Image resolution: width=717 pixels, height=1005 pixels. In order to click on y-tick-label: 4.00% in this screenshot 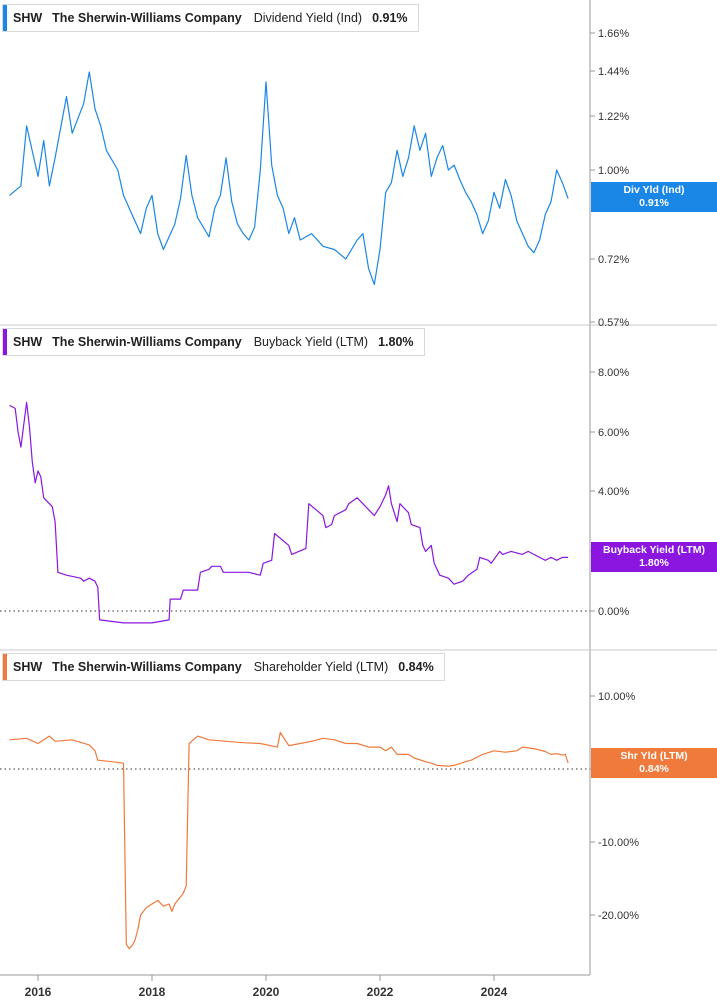, I will do `click(613, 492)`.